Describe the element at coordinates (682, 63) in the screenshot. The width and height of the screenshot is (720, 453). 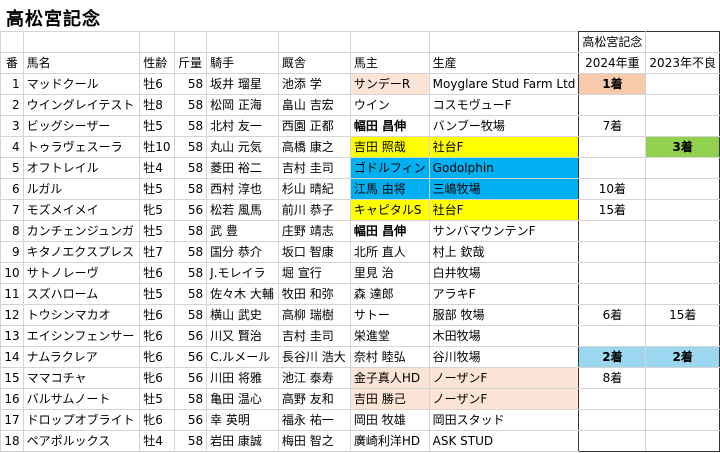
I see `header-2023: 2023年不良` at that location.